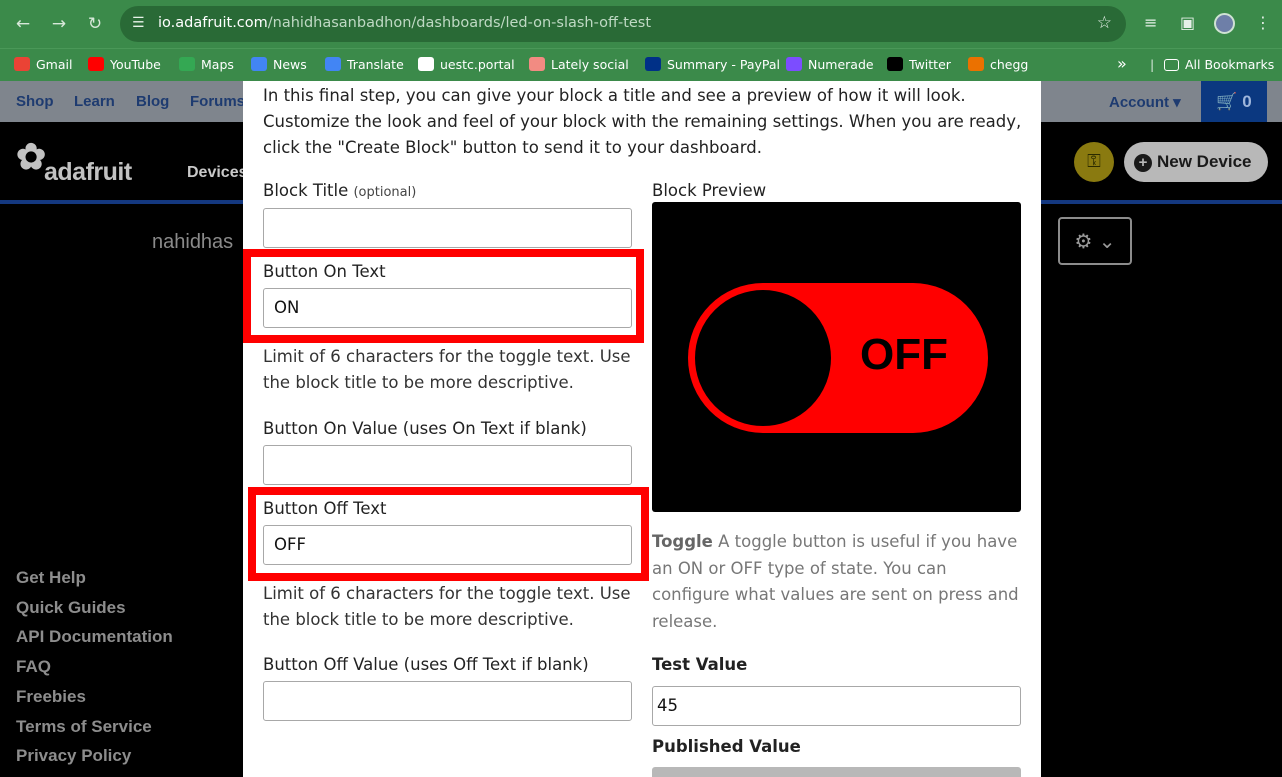 The width and height of the screenshot is (1282, 777). What do you see at coordinates (43, 65) in the screenshot?
I see `bookmark-gmail: Gmail` at bounding box center [43, 65].